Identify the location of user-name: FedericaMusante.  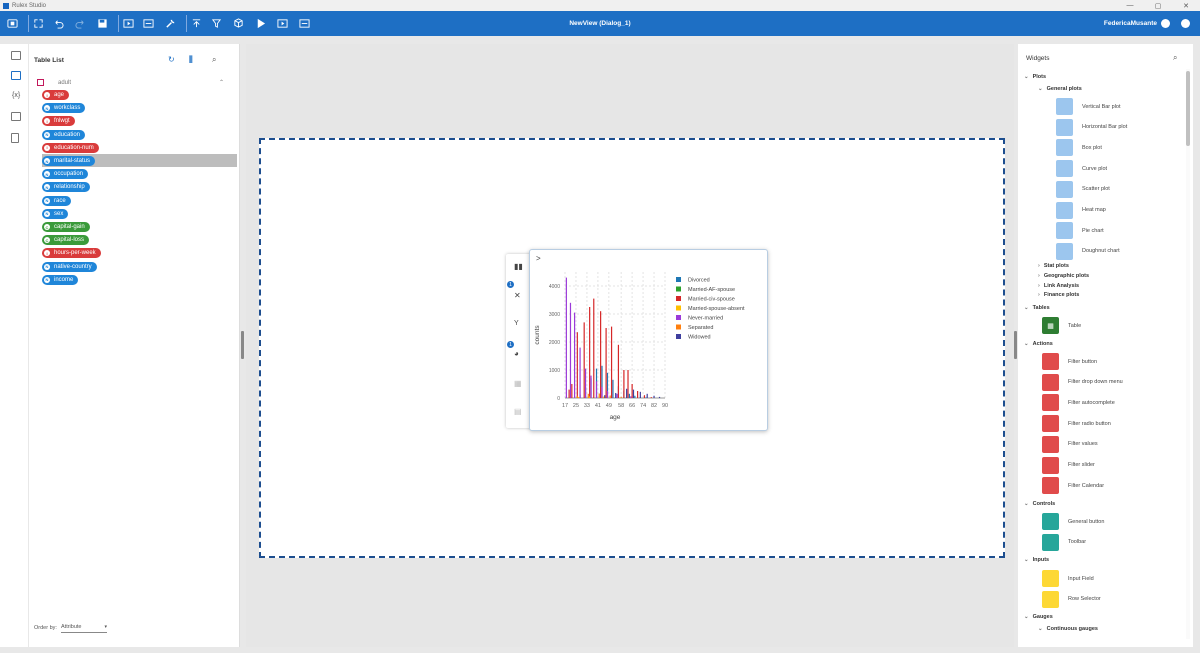
(1130, 23).